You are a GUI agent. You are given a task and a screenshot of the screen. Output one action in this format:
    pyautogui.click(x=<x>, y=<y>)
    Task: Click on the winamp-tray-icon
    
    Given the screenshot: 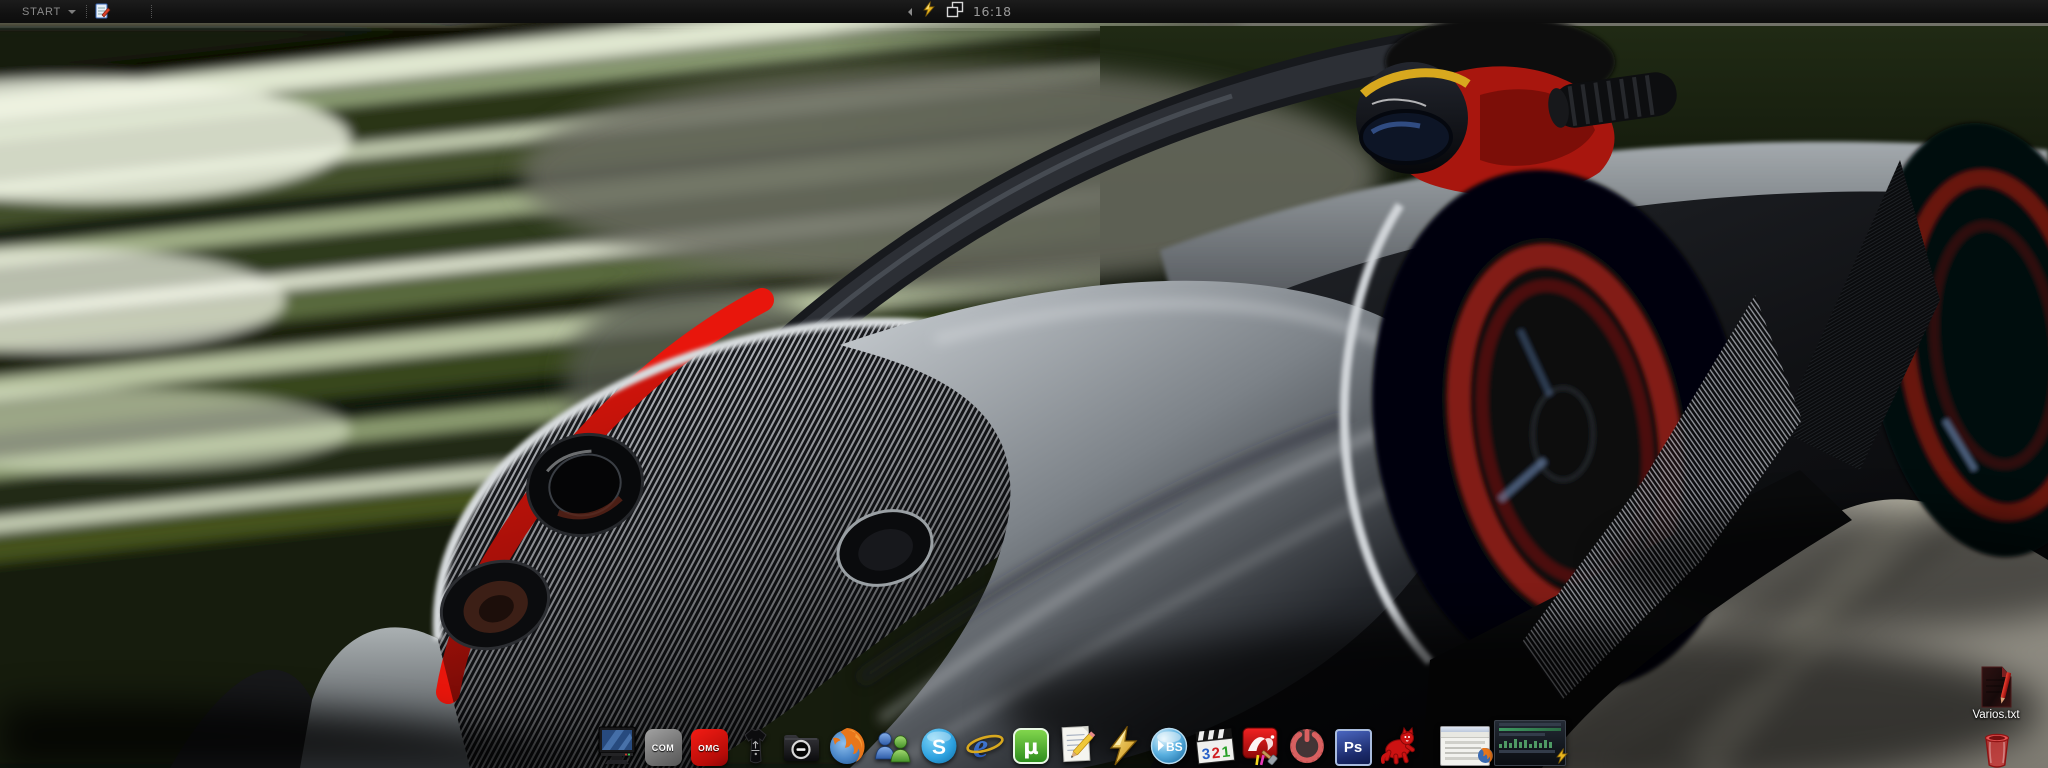 What is the action you would take?
    pyautogui.click(x=929, y=11)
    